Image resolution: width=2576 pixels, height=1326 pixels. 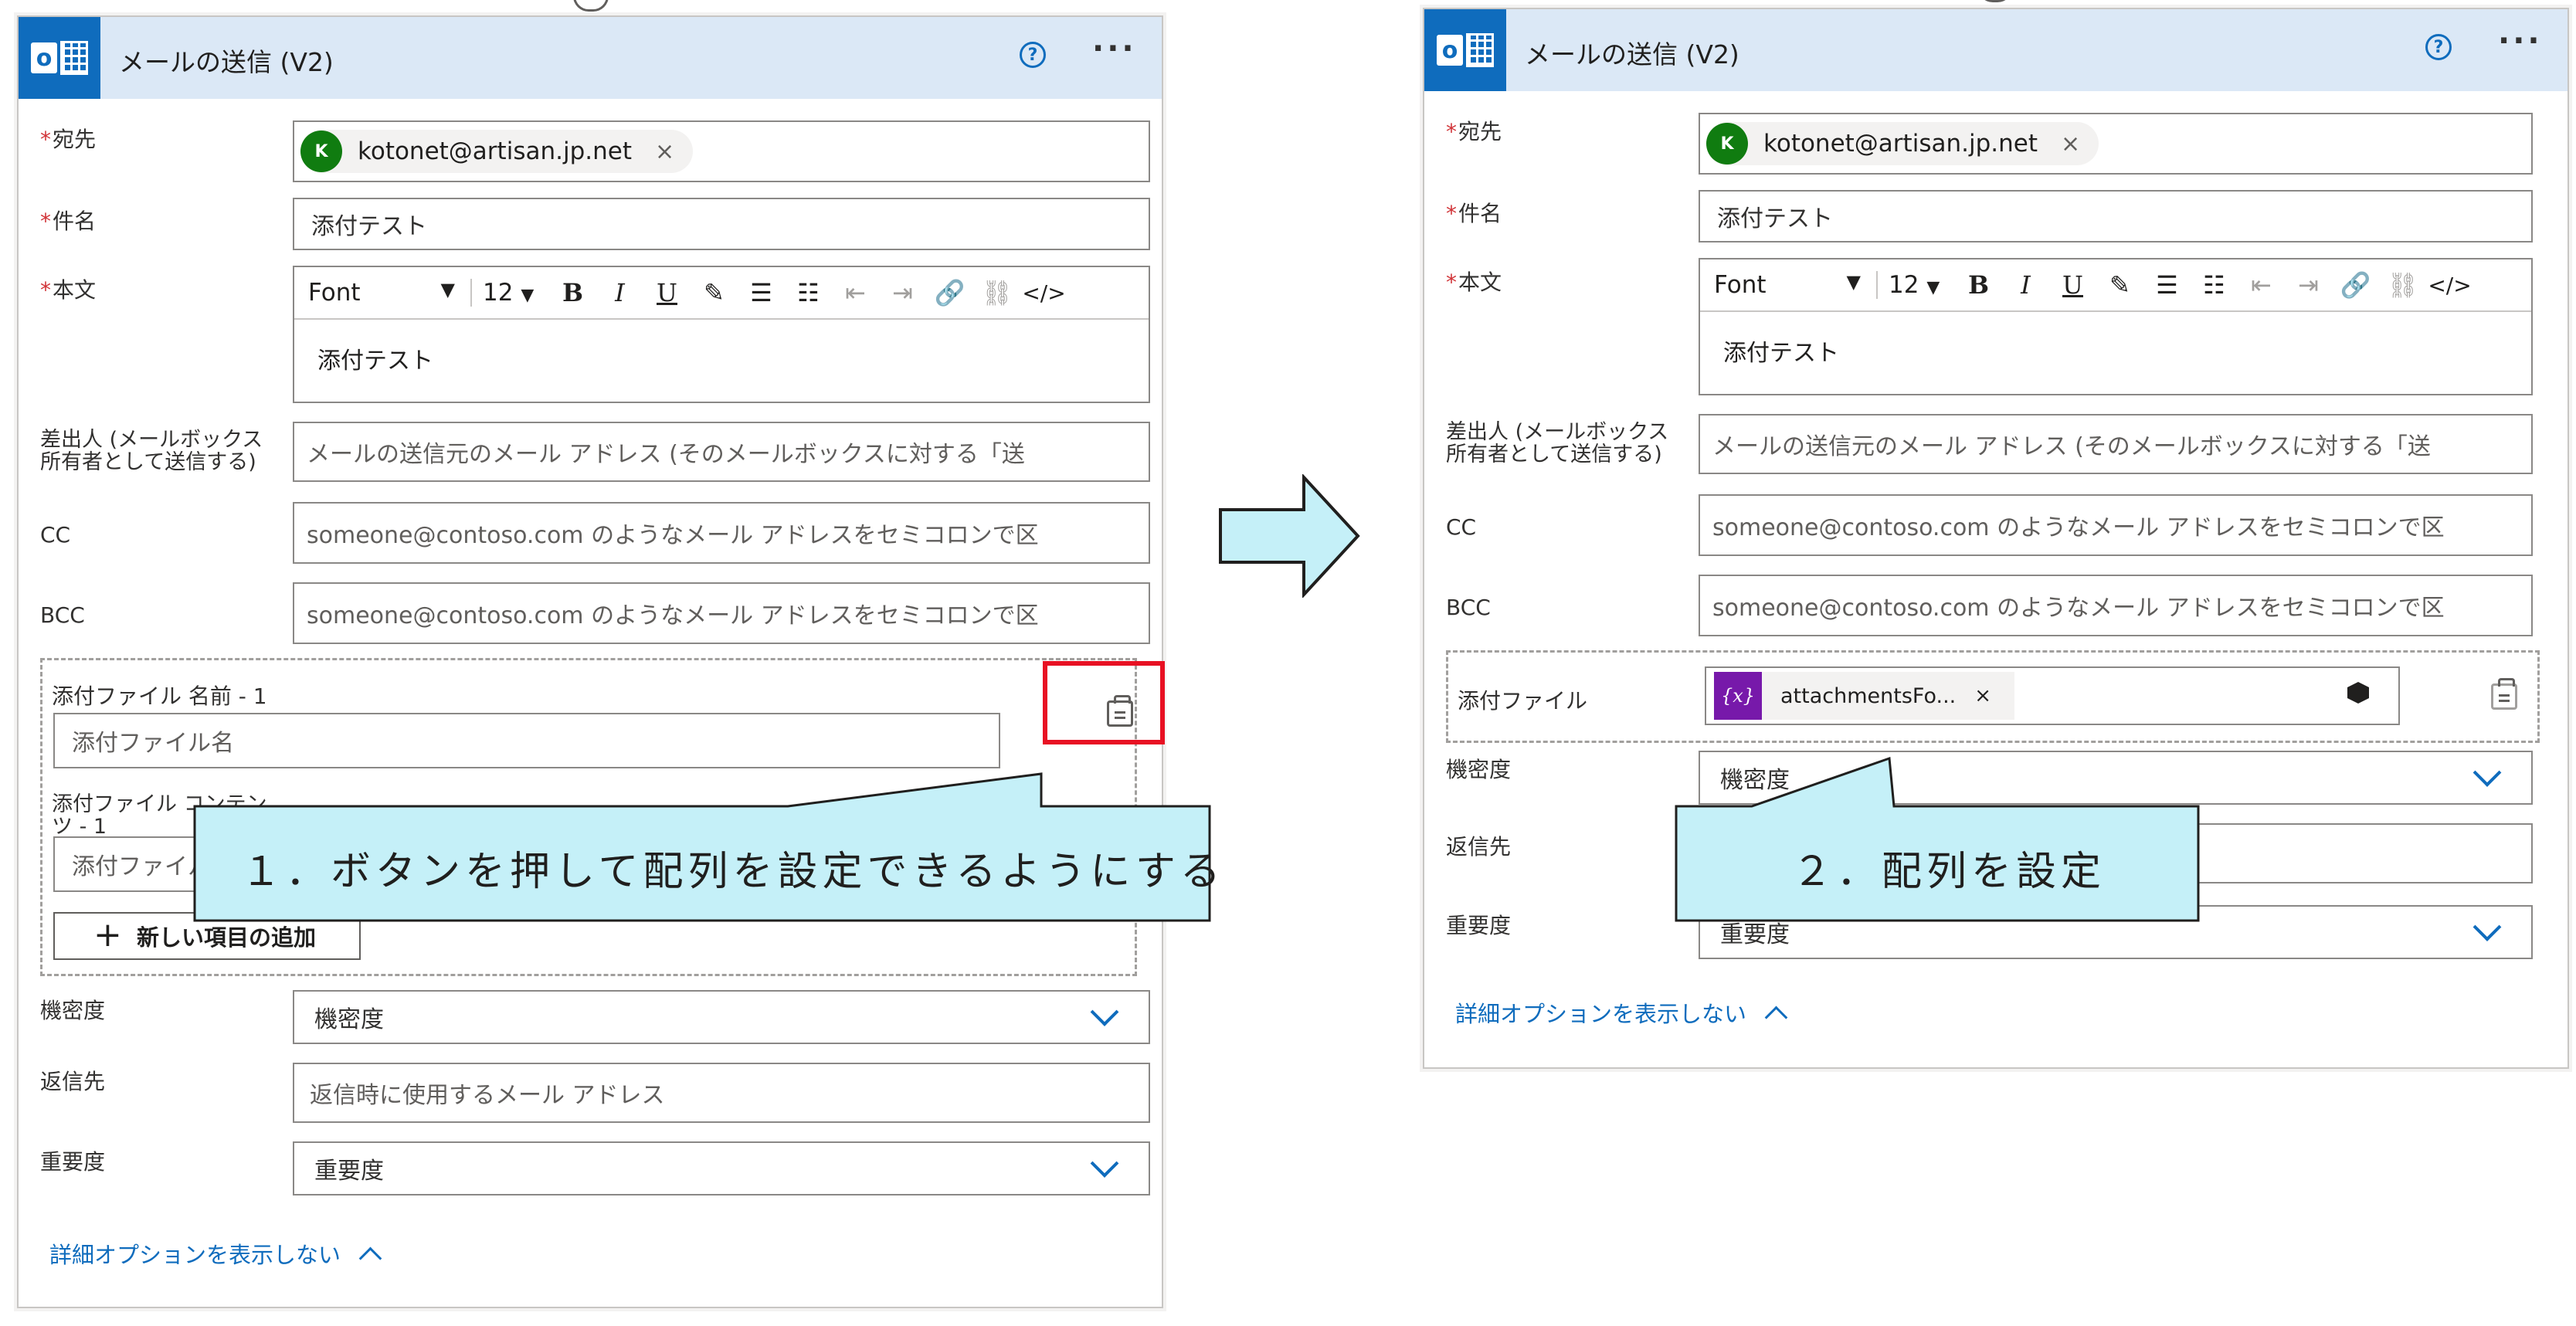 I want to click on callout-step1-text: １．ボタンを押して配列を設定できるようにする, so click(x=733, y=872).